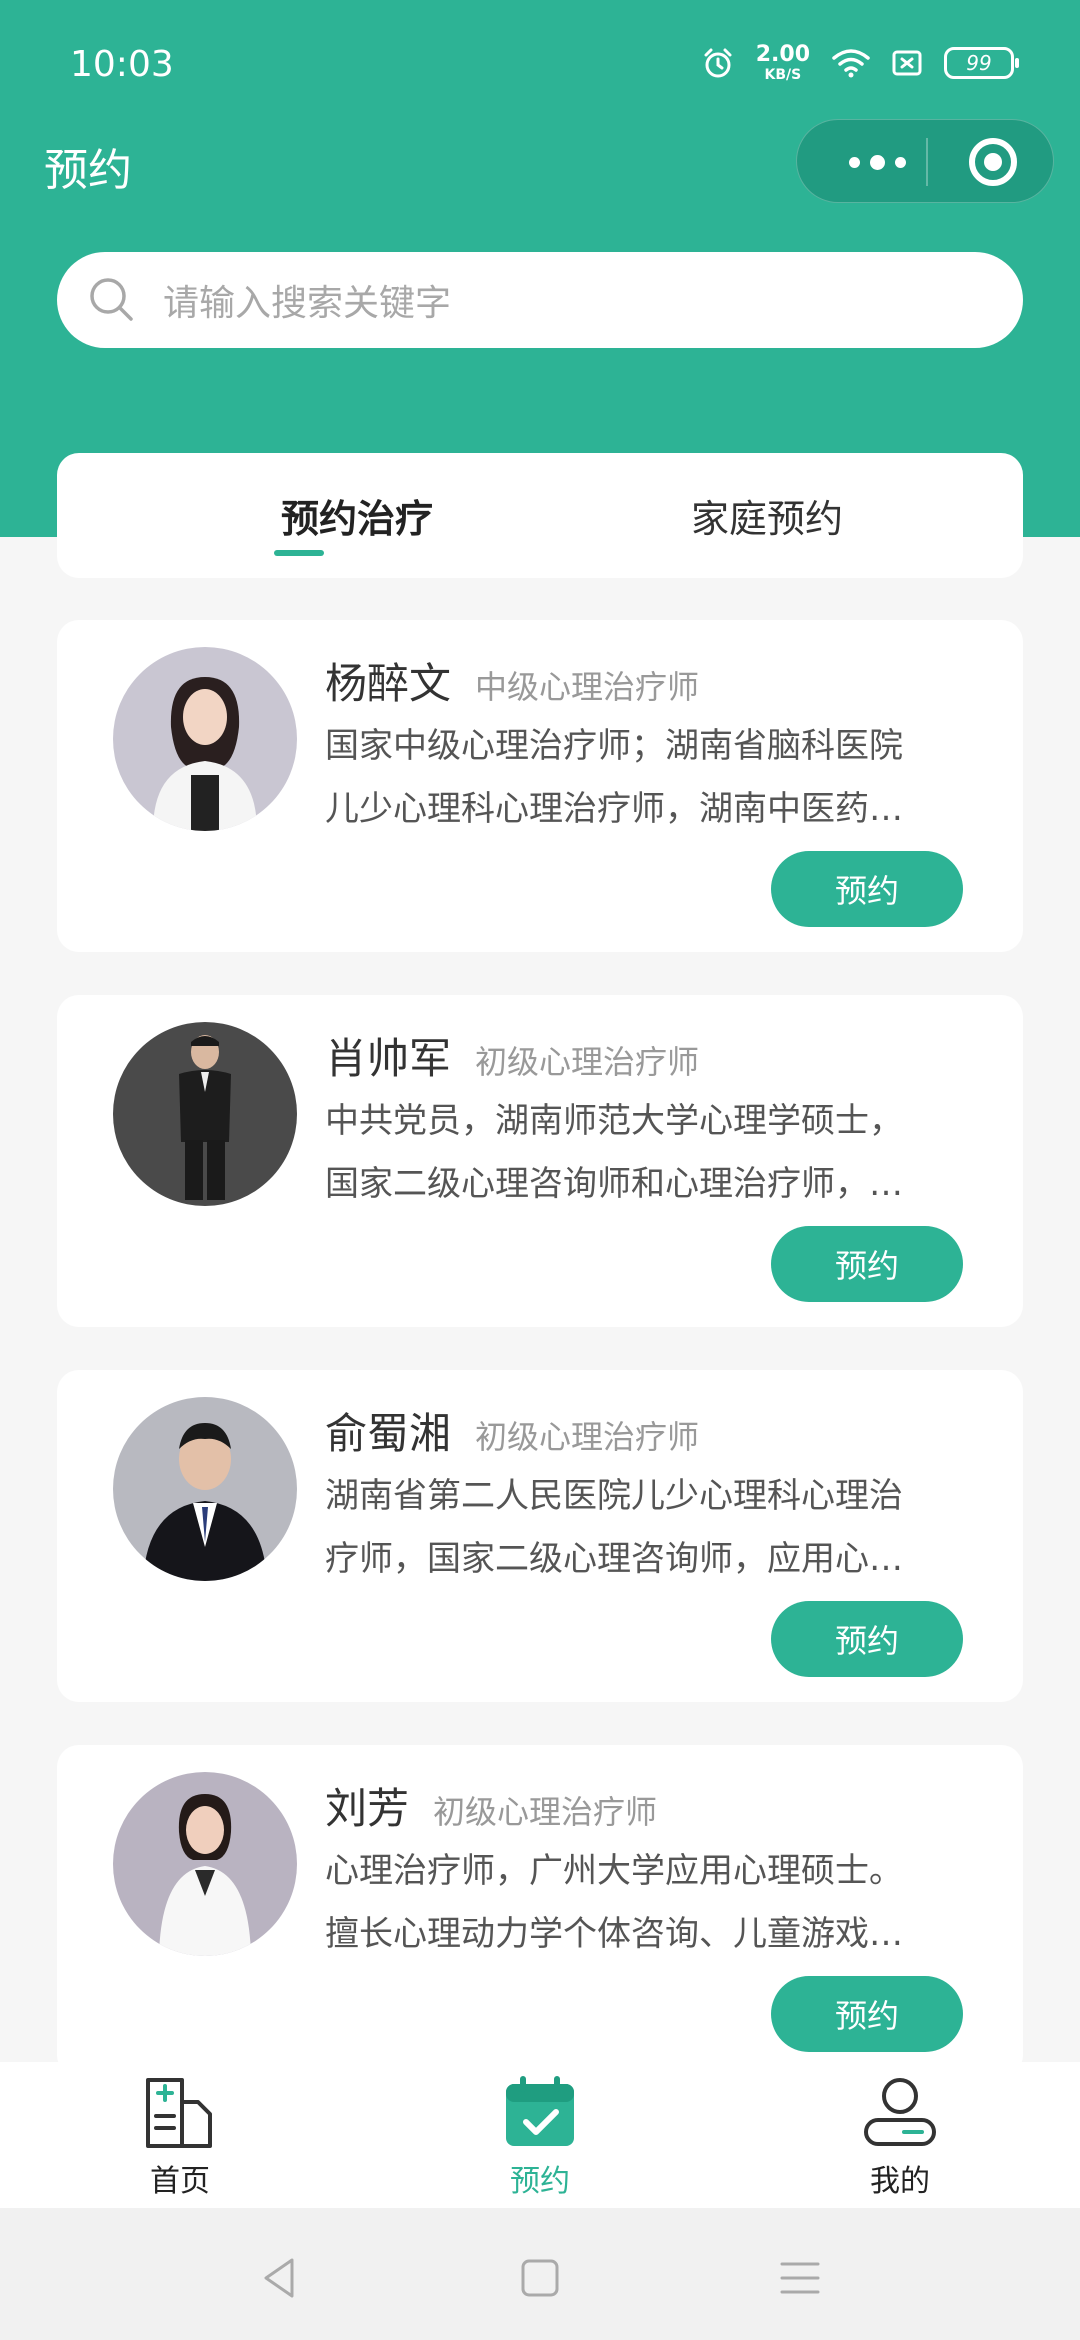 The width and height of the screenshot is (1080, 2340). Describe the element at coordinates (357, 515) in the screenshot. I see `tab-treatment-booking: 预约治疗` at that location.